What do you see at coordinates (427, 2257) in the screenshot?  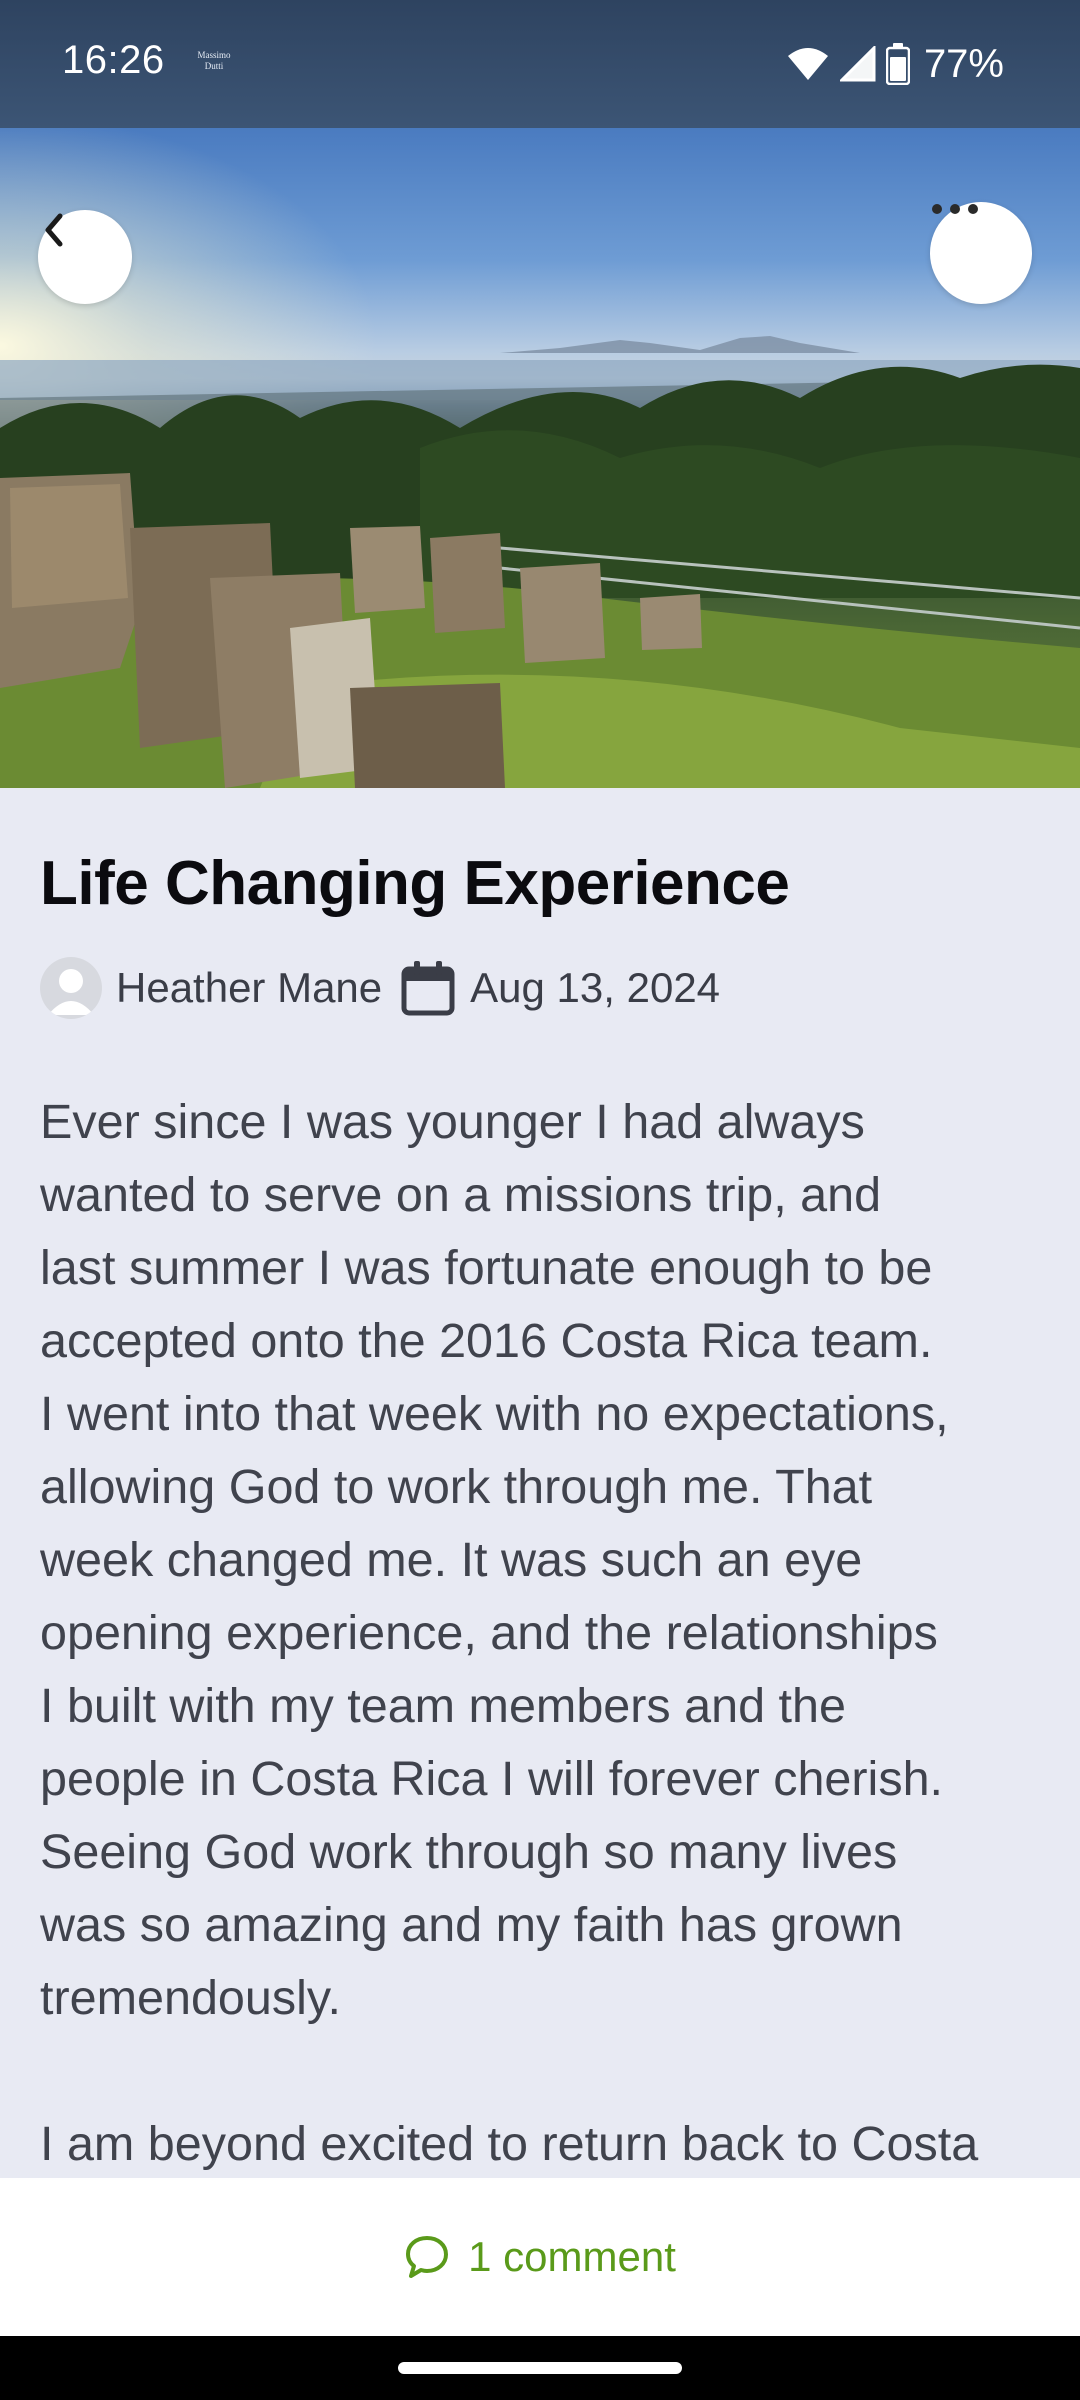 I see `comment-bubble-icon` at bounding box center [427, 2257].